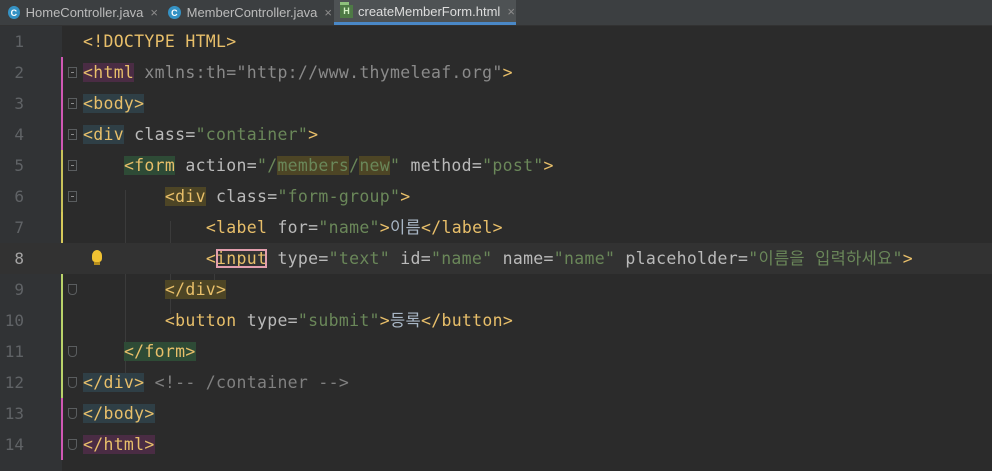 This screenshot has height=471, width=992. I want to click on line-number: 6, so click(19, 196).